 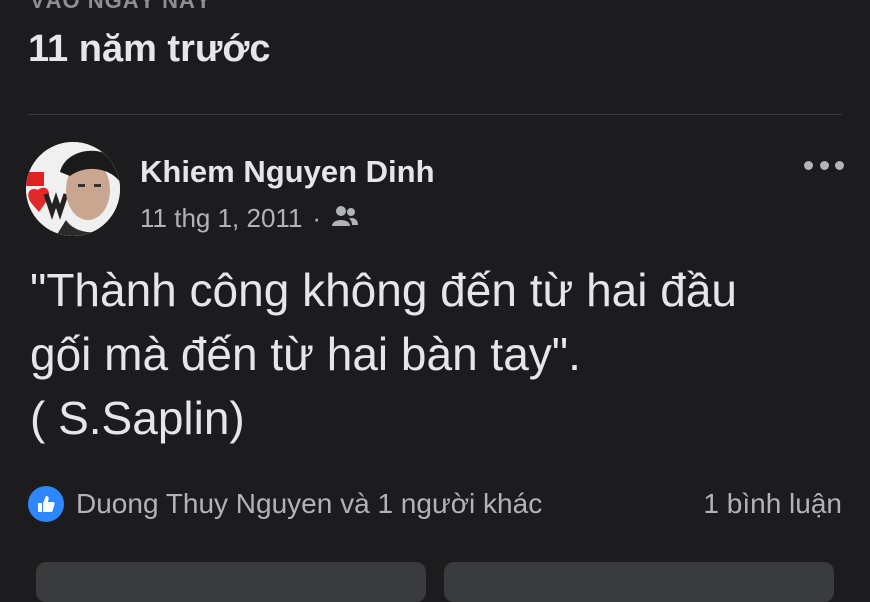 I want to click on friends-icon, so click(x=345, y=218).